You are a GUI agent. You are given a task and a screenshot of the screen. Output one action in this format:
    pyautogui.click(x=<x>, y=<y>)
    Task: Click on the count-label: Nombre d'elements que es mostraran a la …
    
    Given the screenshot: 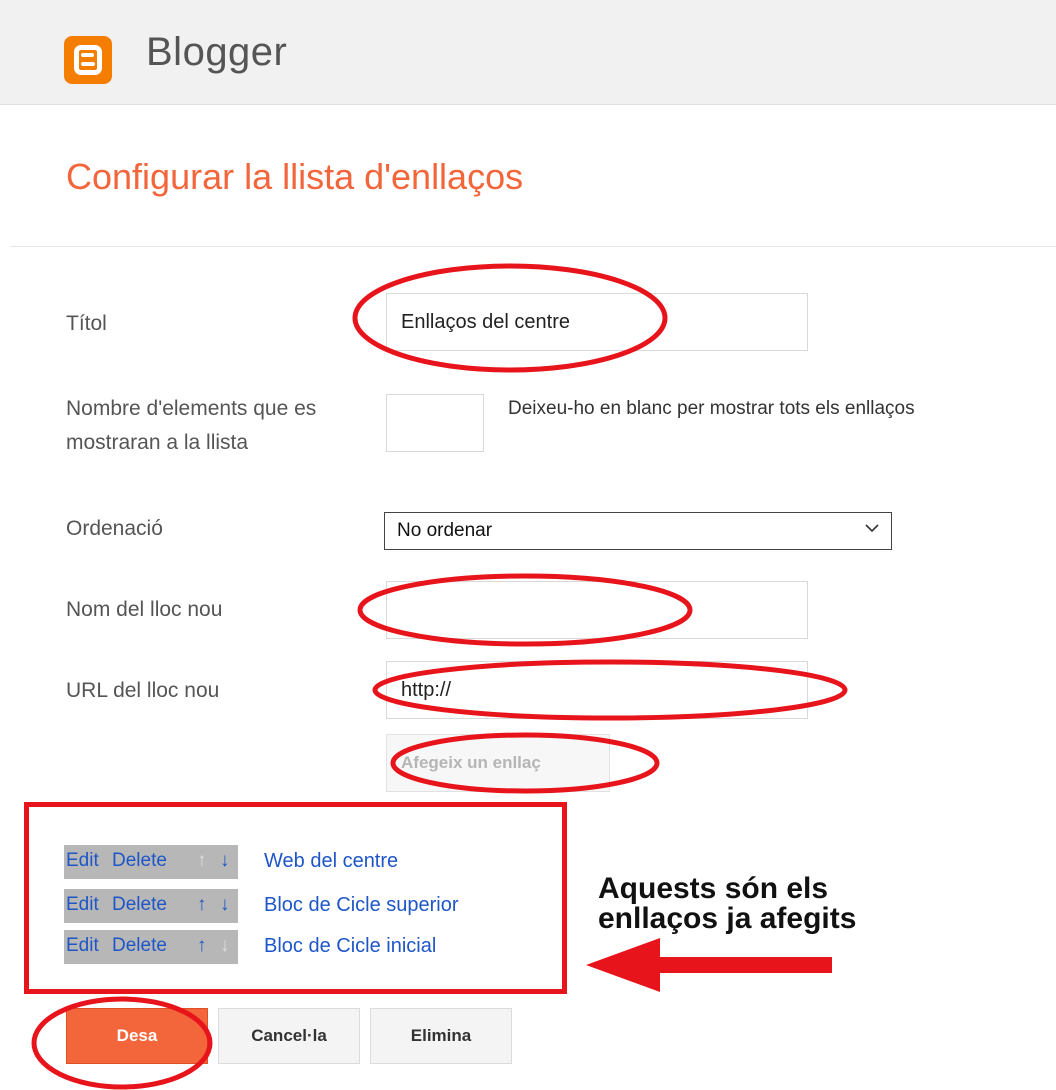 What is the action you would take?
    pyautogui.click(x=191, y=425)
    